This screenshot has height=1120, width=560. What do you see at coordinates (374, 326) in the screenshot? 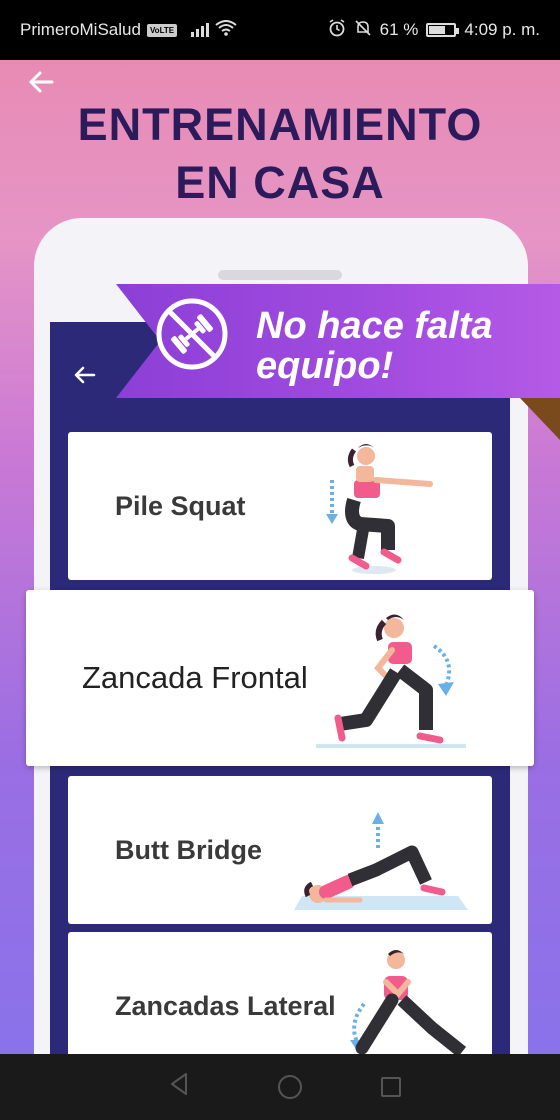
I see `banner-line-1: No hace falta` at bounding box center [374, 326].